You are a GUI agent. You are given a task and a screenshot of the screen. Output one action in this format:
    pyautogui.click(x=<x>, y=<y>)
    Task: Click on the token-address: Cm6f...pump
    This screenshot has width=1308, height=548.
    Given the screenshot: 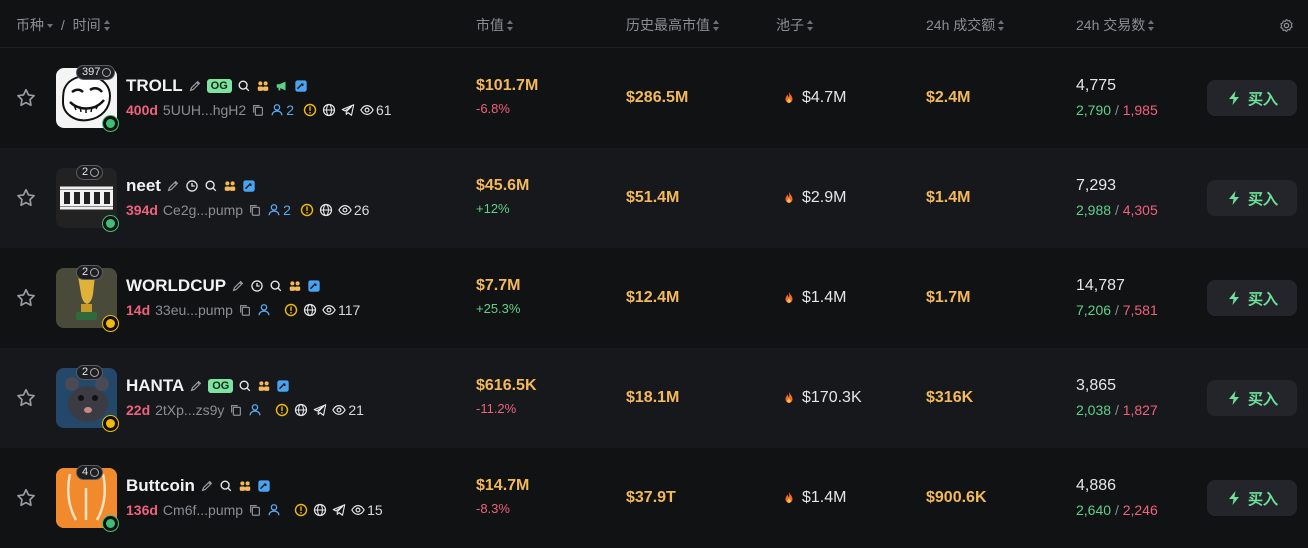 What is the action you would take?
    pyautogui.click(x=203, y=510)
    